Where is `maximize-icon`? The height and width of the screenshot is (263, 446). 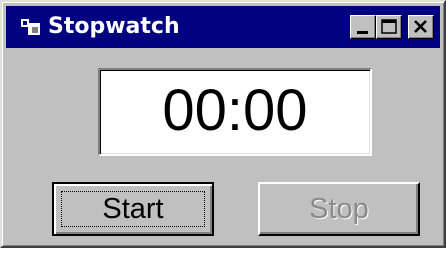
maximize-icon is located at coordinates (389, 26).